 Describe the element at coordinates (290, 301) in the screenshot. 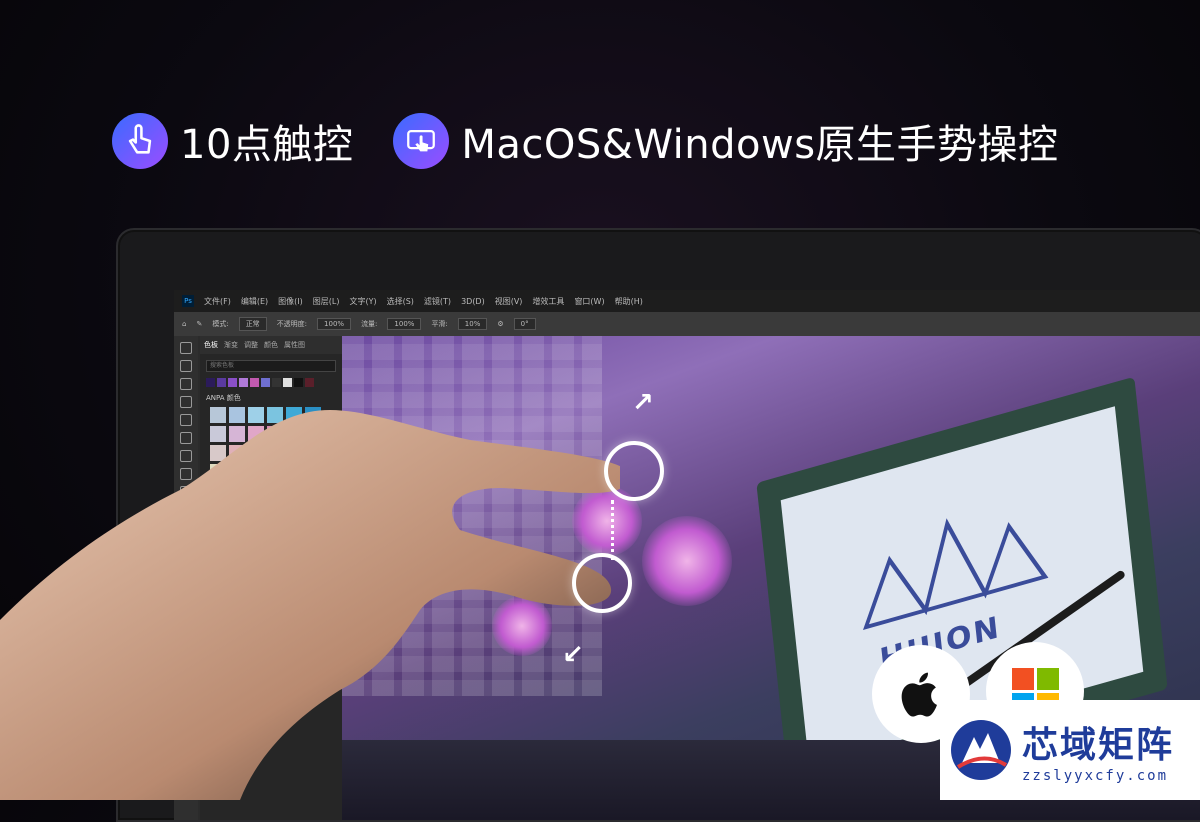

I see `menu-image: 图像(I)` at that location.